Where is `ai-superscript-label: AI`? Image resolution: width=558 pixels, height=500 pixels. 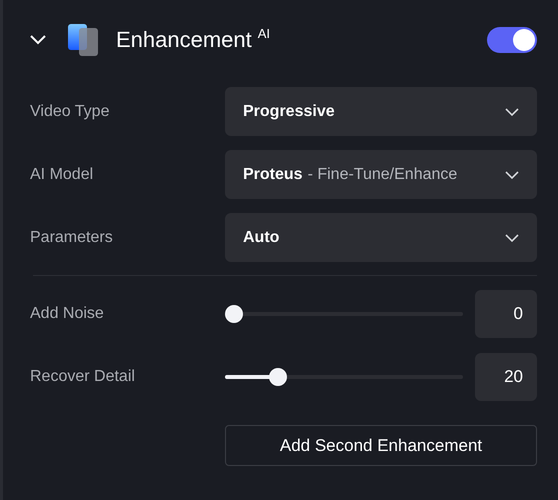
ai-superscript-label: AI is located at coordinates (264, 33).